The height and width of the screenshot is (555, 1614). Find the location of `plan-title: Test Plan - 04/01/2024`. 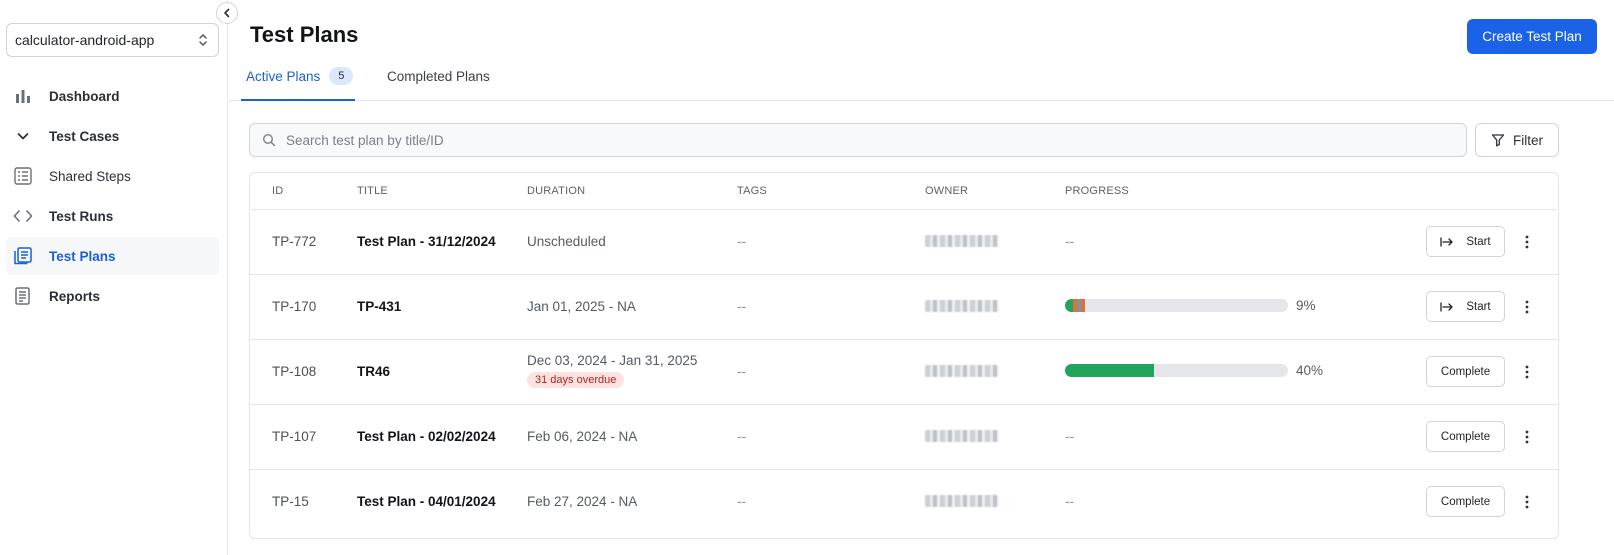

plan-title: Test Plan - 04/01/2024 is located at coordinates (426, 501).